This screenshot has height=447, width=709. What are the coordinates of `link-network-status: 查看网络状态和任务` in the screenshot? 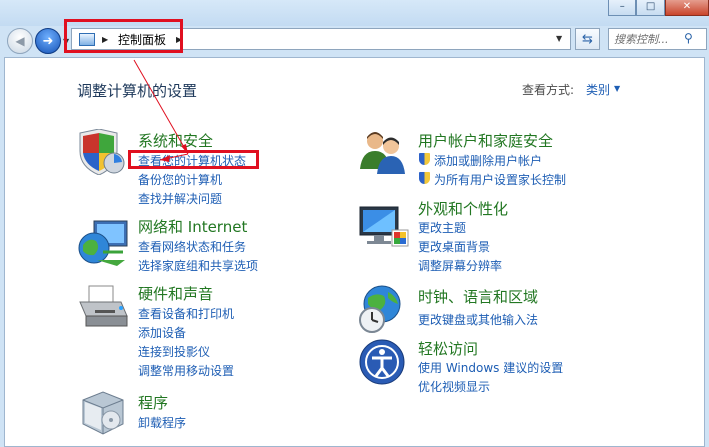 It's located at (192, 246).